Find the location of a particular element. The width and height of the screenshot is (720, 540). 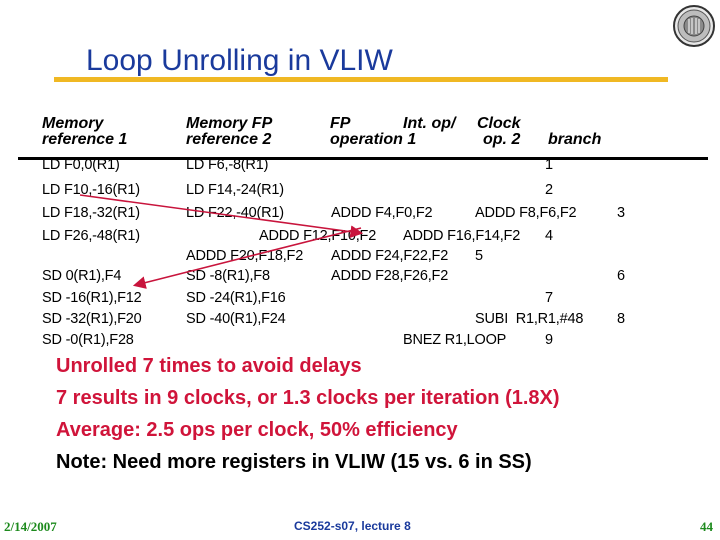

cell-clock: 9 is located at coordinates (549, 340).